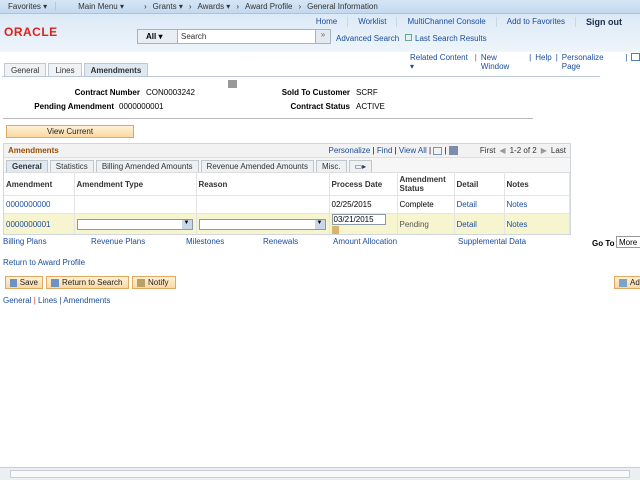 The image size is (640, 480). I want to click on grid-find-link: Find, so click(385, 150).